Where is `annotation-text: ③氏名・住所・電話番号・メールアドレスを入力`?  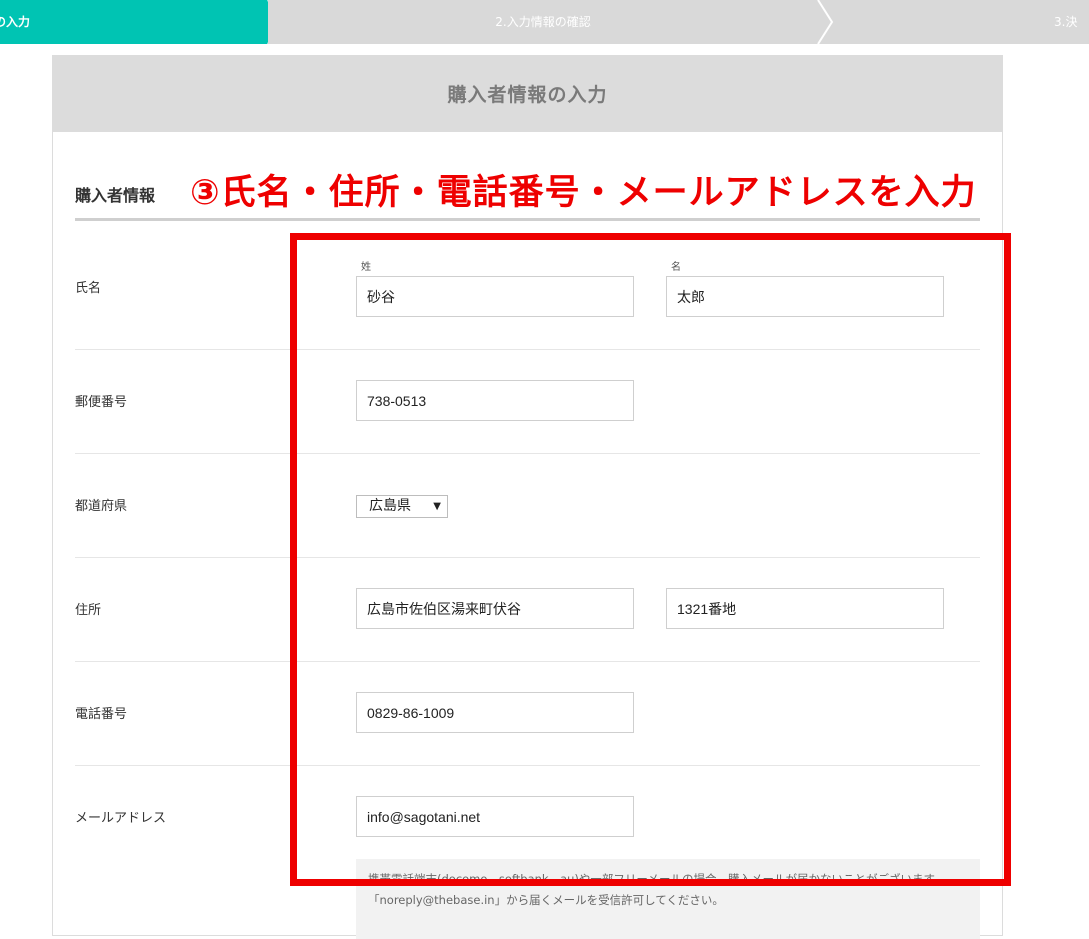 annotation-text: ③氏名・住所・電話番号・メールアドレスを入力 is located at coordinates (583, 193).